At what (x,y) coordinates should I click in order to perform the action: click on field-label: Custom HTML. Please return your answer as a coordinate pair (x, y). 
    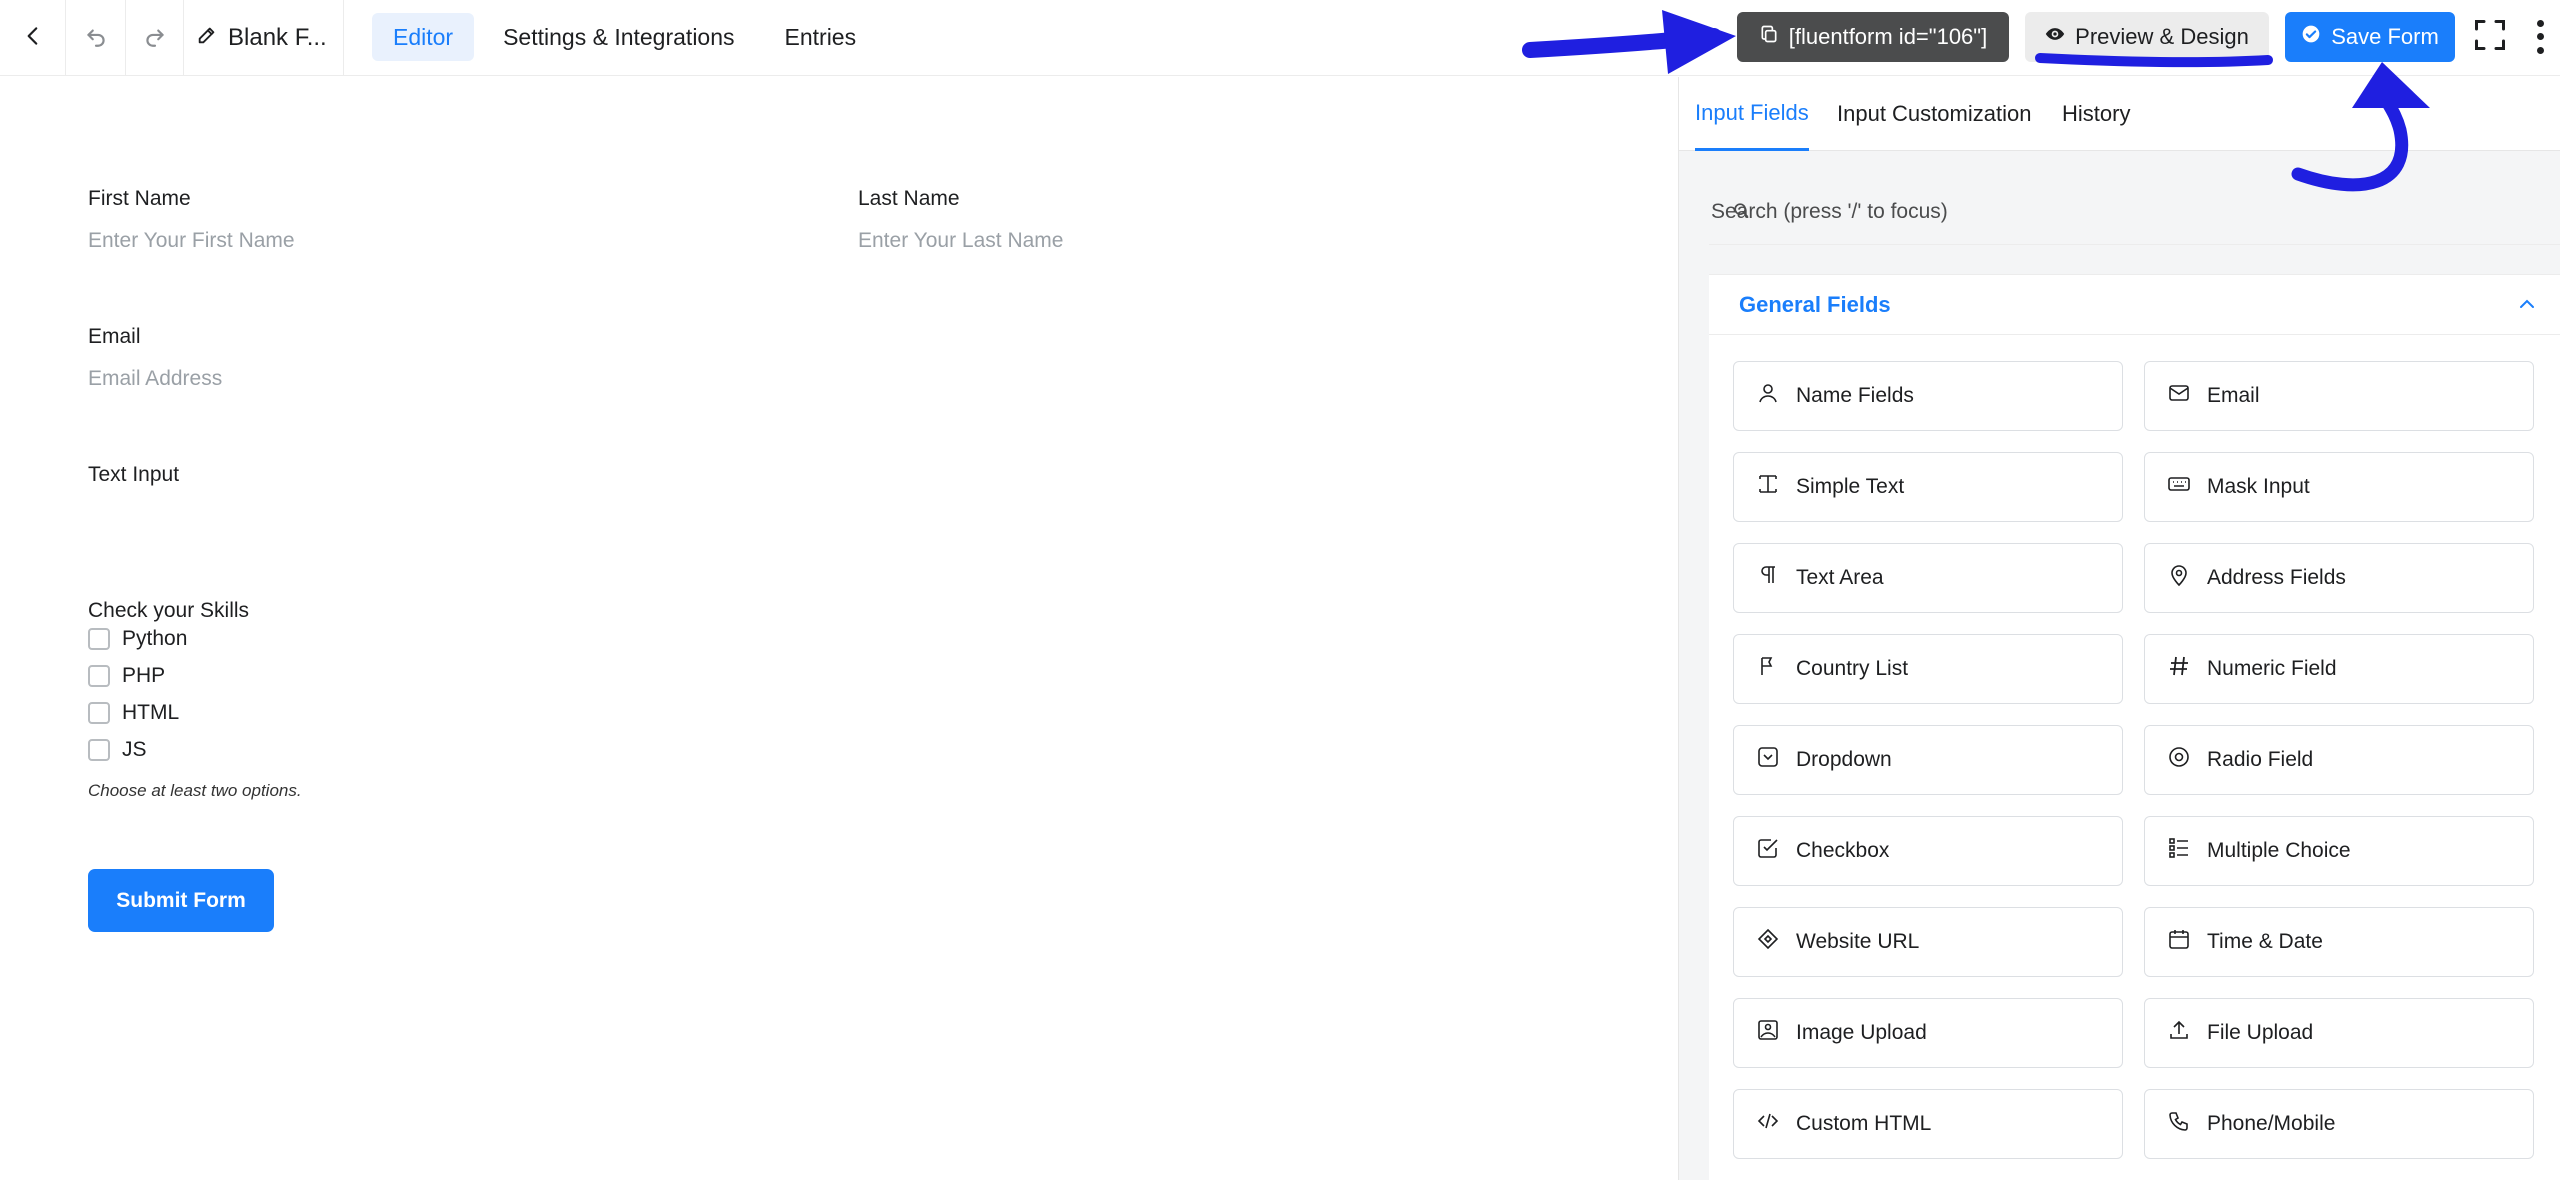
    Looking at the image, I should click on (1864, 1123).